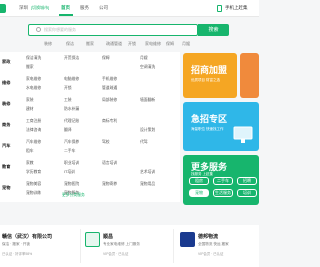 The image size is (320, 267). Describe the element at coordinates (90, 146) in the screenshot. I see `category-row: 汽车 汽车维修 汽车保养 驾校 代驾 租车 二手车` at that location.